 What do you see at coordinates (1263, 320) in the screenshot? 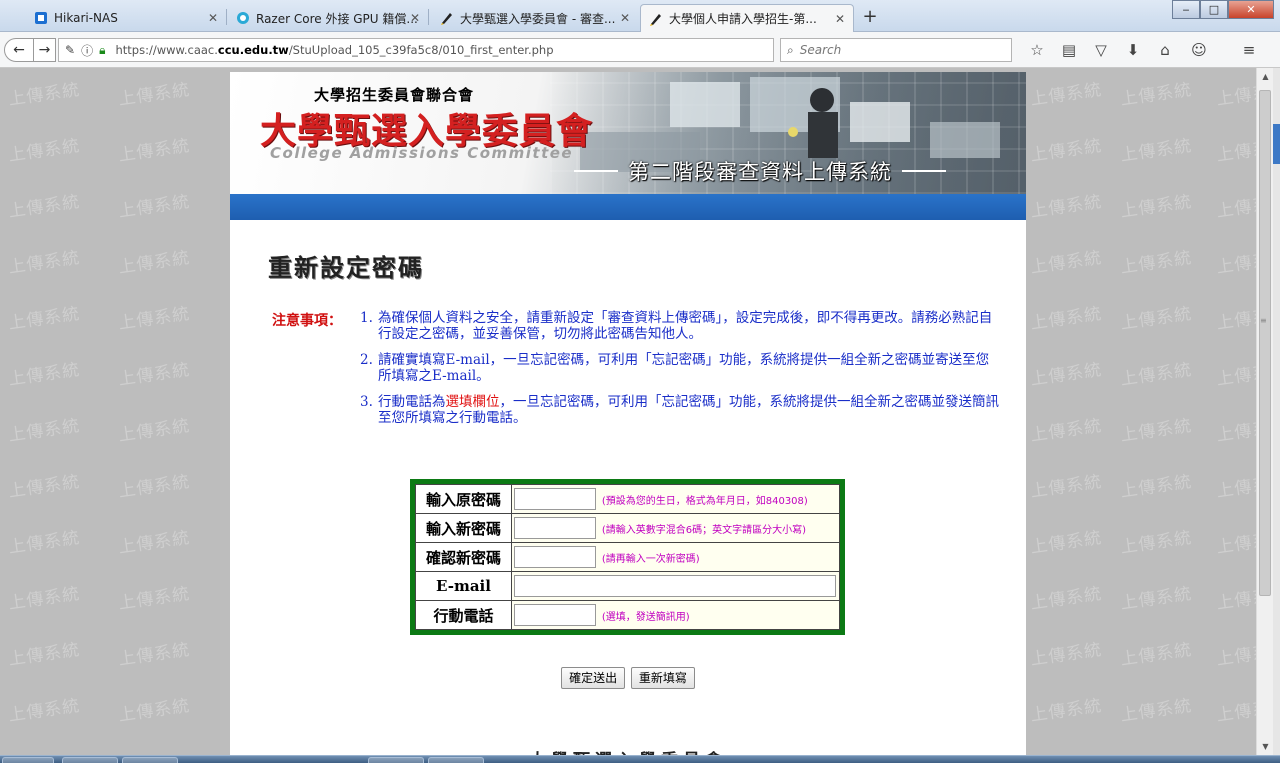
I see `grip-icon: ≡` at bounding box center [1263, 320].